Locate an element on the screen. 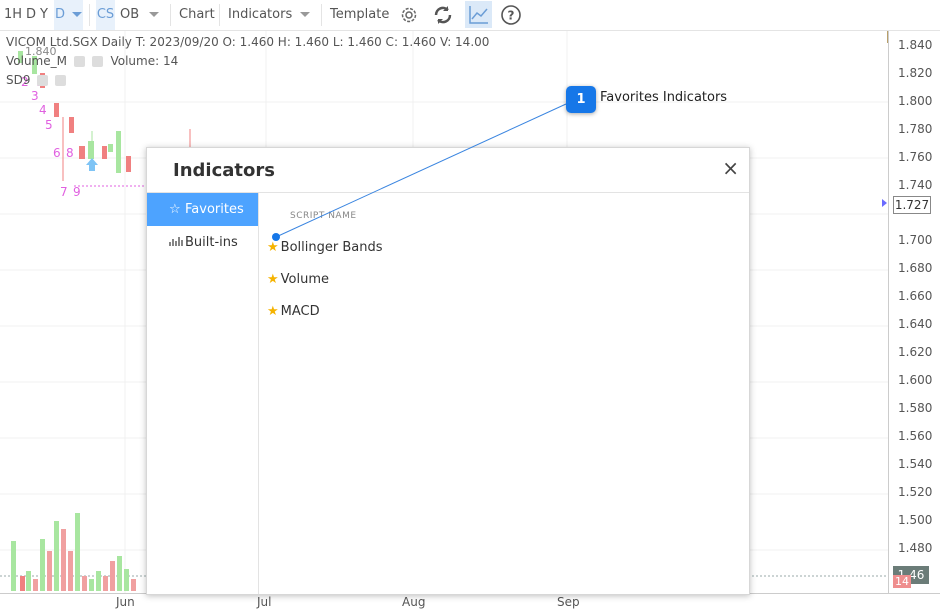 The width and height of the screenshot is (940, 614). annotation-connector is located at coordinates (419, 172).